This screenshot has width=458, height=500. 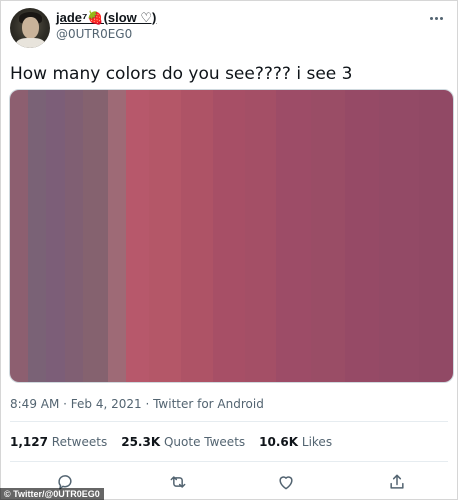 I want to click on retweets-stat: 1,127 Retweets, so click(x=58, y=442).